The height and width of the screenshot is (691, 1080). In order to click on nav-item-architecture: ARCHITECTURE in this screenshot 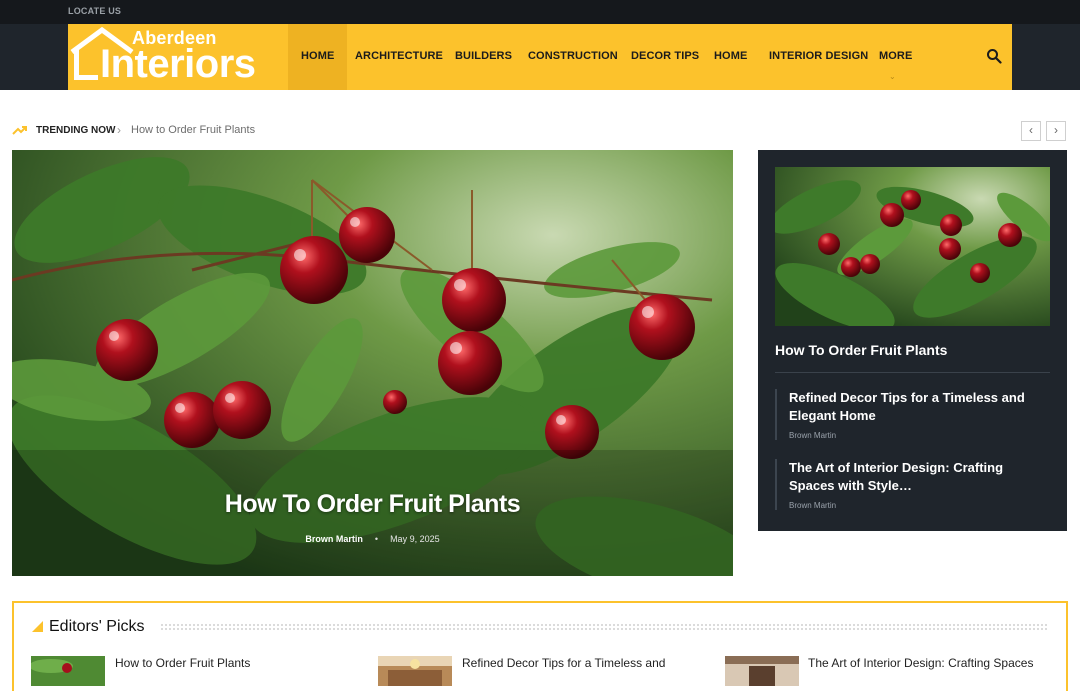, I will do `click(399, 57)`.